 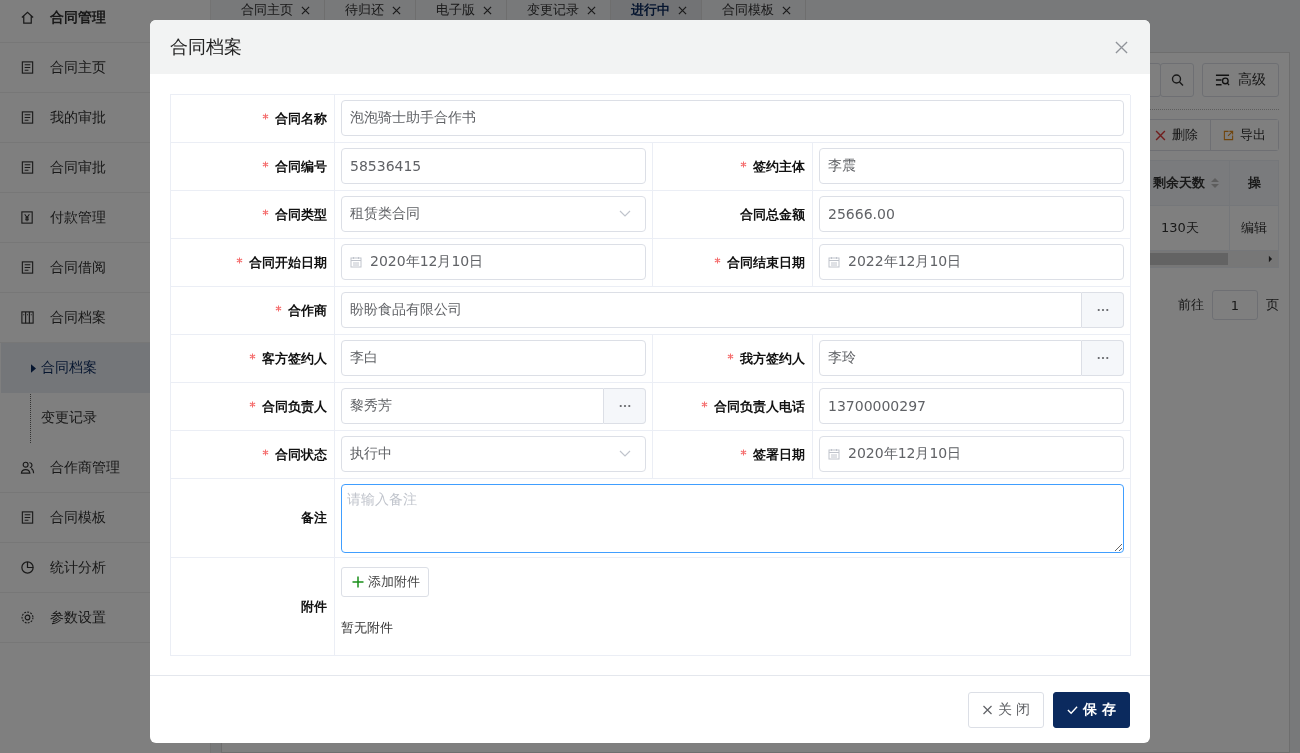 What do you see at coordinates (1091, 709) in the screenshot?
I see `save-button: 保 存` at bounding box center [1091, 709].